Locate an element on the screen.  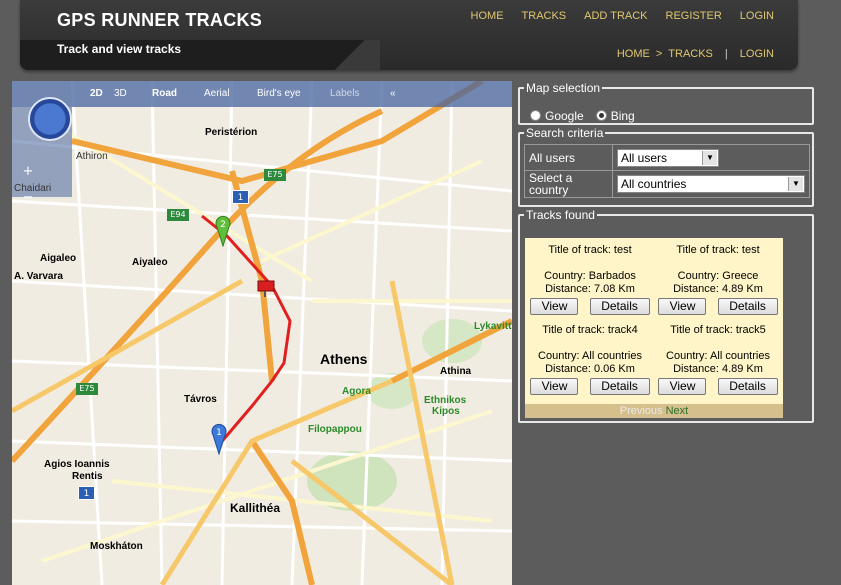
track-country: Country: Barbados is located at coordinates (590, 276).